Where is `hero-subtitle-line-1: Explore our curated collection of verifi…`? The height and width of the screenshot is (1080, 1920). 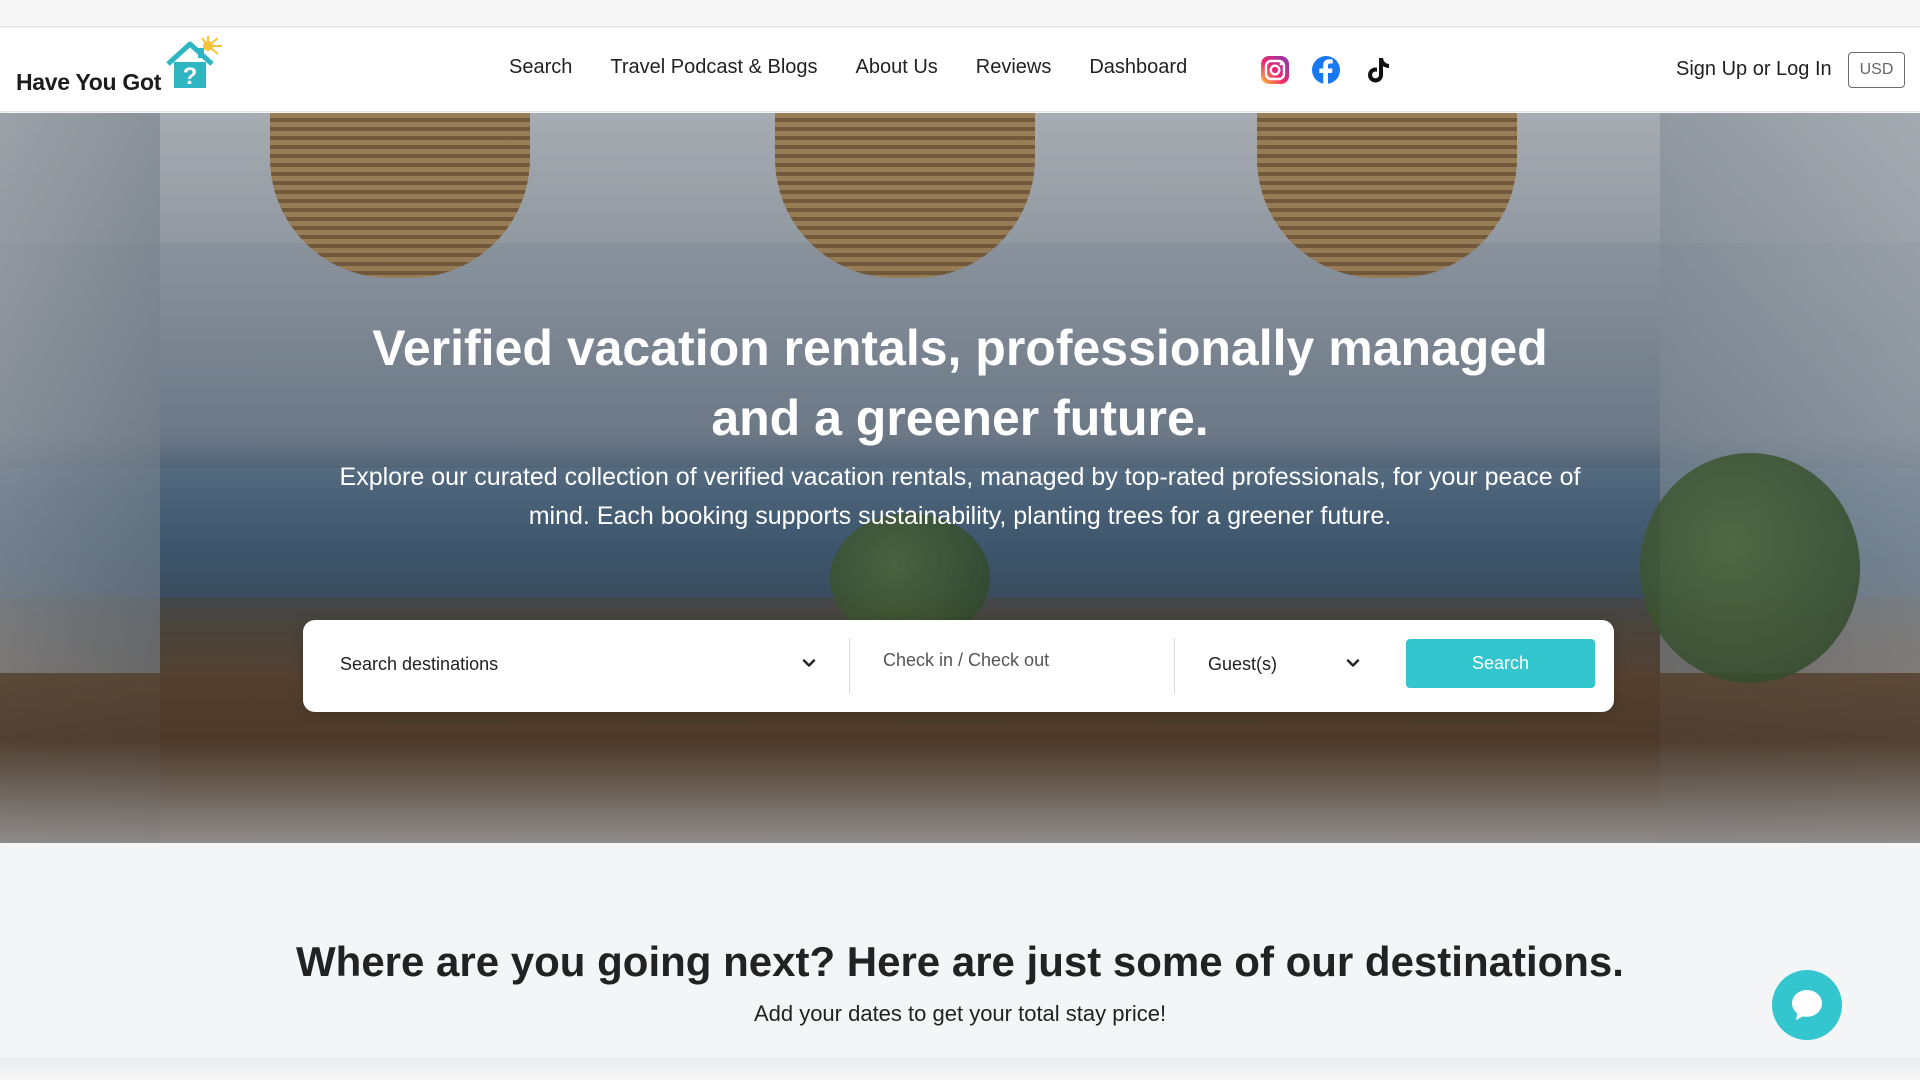 hero-subtitle-line-1: Explore our curated collection of verifi… is located at coordinates (960, 477).